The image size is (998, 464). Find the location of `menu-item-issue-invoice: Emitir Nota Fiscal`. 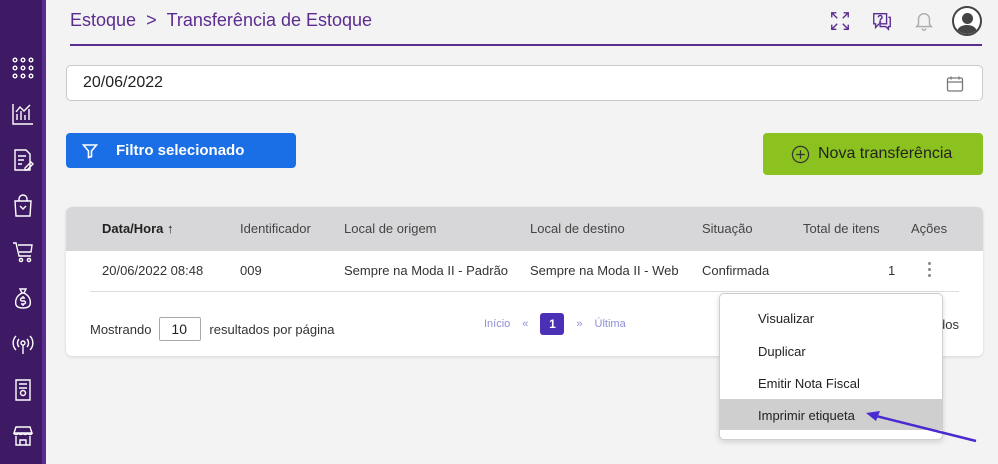

menu-item-issue-invoice: Emitir Nota Fiscal is located at coordinates (831, 382).